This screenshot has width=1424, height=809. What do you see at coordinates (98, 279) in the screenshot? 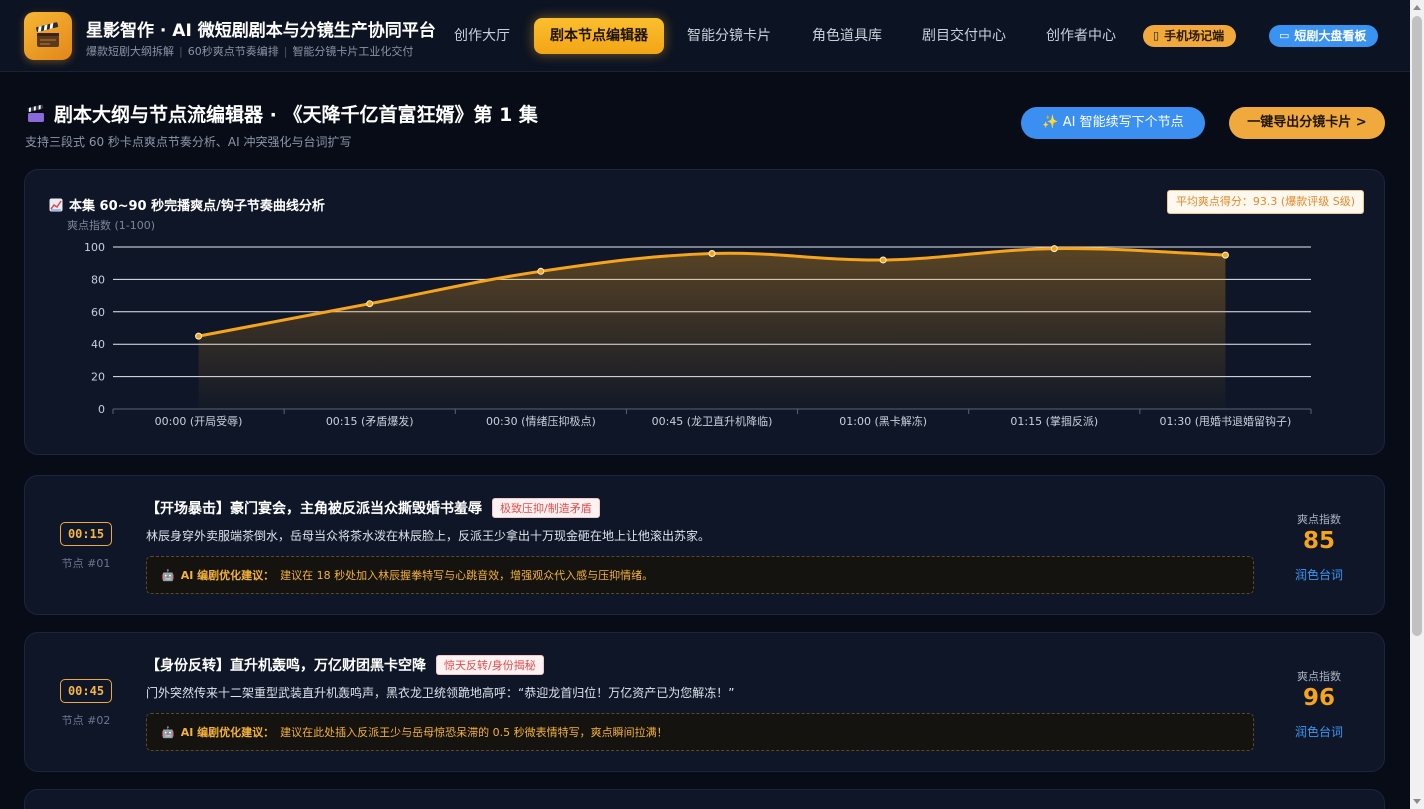
I see `y-tick-label: 80` at bounding box center [98, 279].